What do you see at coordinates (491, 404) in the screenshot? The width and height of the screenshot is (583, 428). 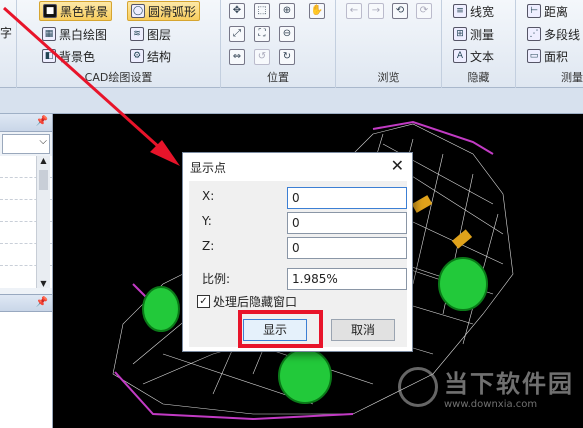 I see `watermark-url: www.downxia.com` at bounding box center [491, 404].